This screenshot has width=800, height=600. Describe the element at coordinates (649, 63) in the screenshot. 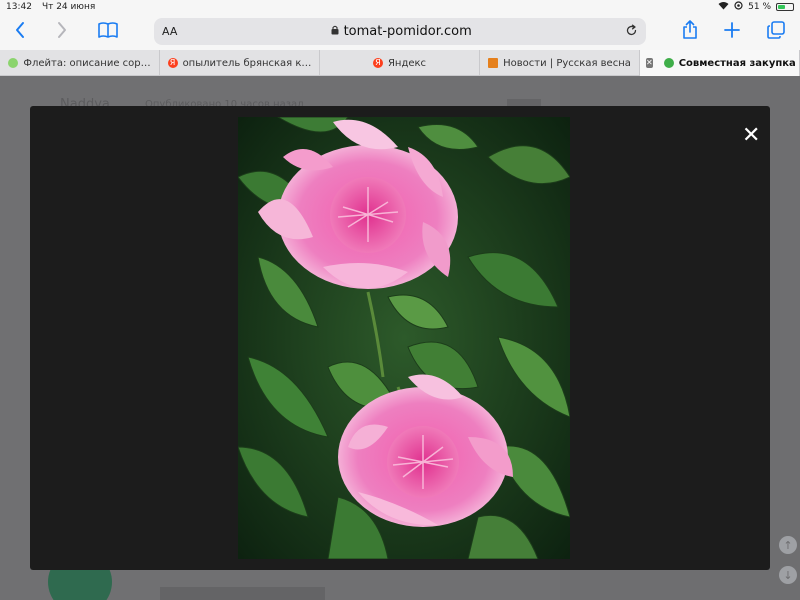

I see `close-tab-icon: ✕` at that location.